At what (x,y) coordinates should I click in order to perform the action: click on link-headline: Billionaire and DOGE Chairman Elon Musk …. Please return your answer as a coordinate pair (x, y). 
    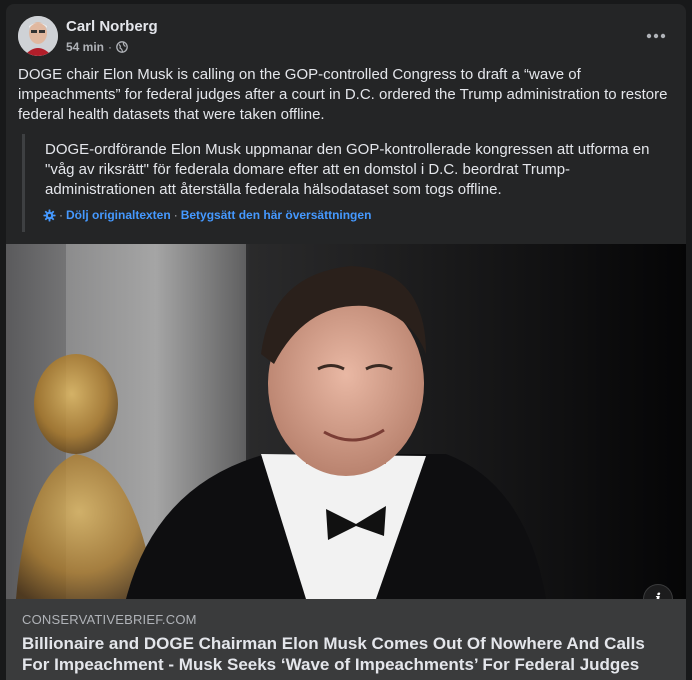
    Looking at the image, I should click on (347, 654).